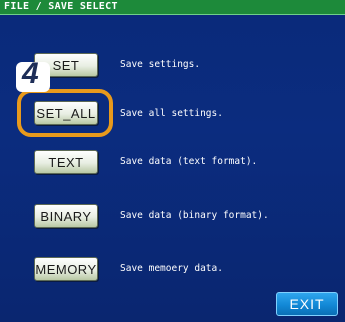  I want to click on memory-button: MEMORY, so click(66, 269).